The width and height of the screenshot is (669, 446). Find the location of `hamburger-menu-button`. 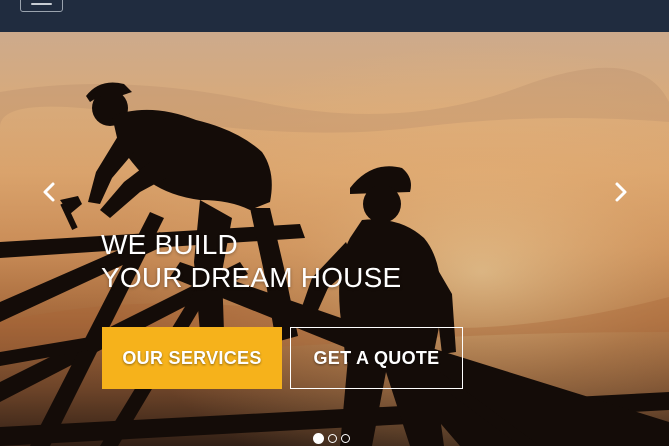

hamburger-menu-button is located at coordinates (41, 6).